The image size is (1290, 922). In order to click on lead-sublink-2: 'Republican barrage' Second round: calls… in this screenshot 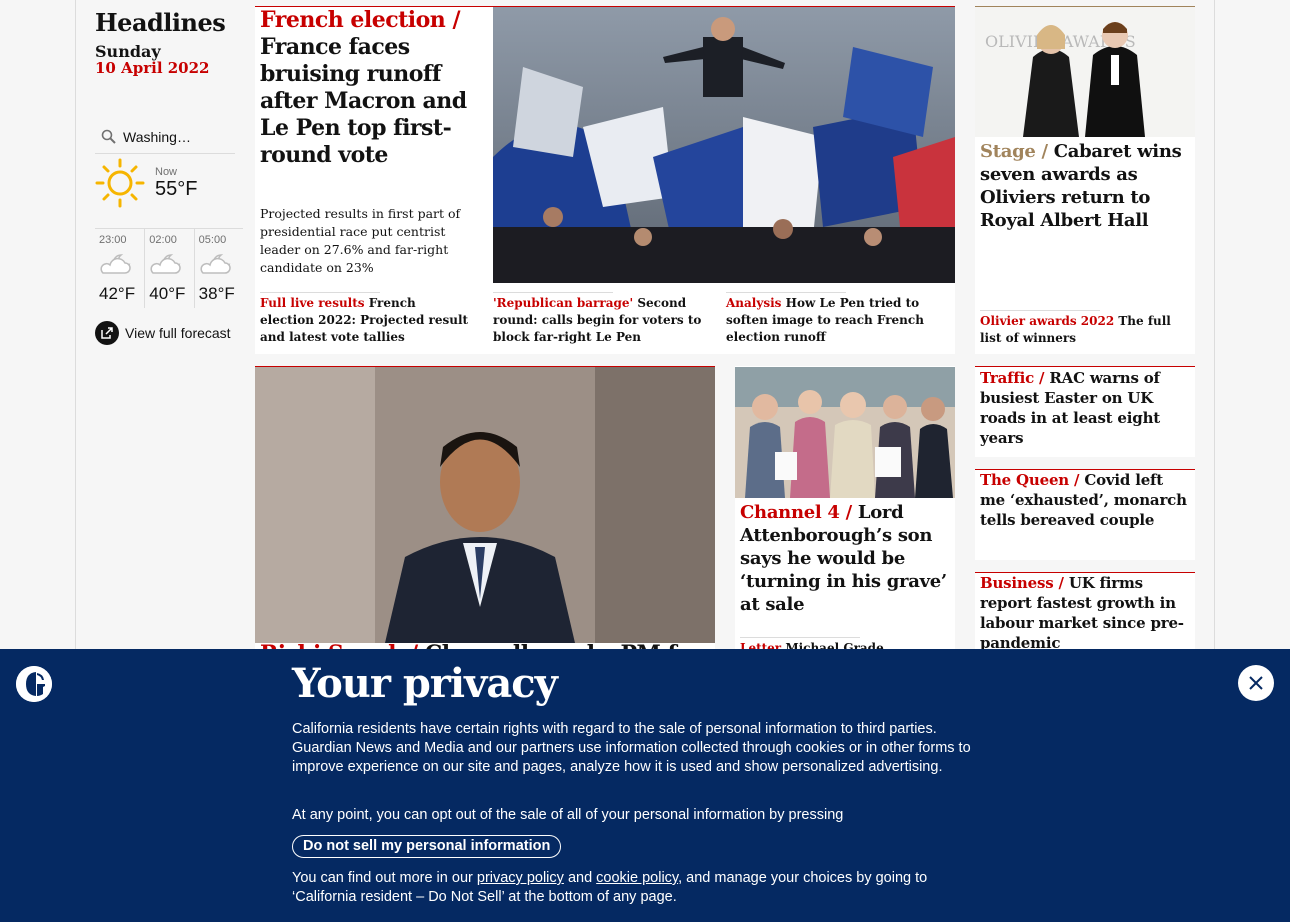, I will do `click(603, 320)`.